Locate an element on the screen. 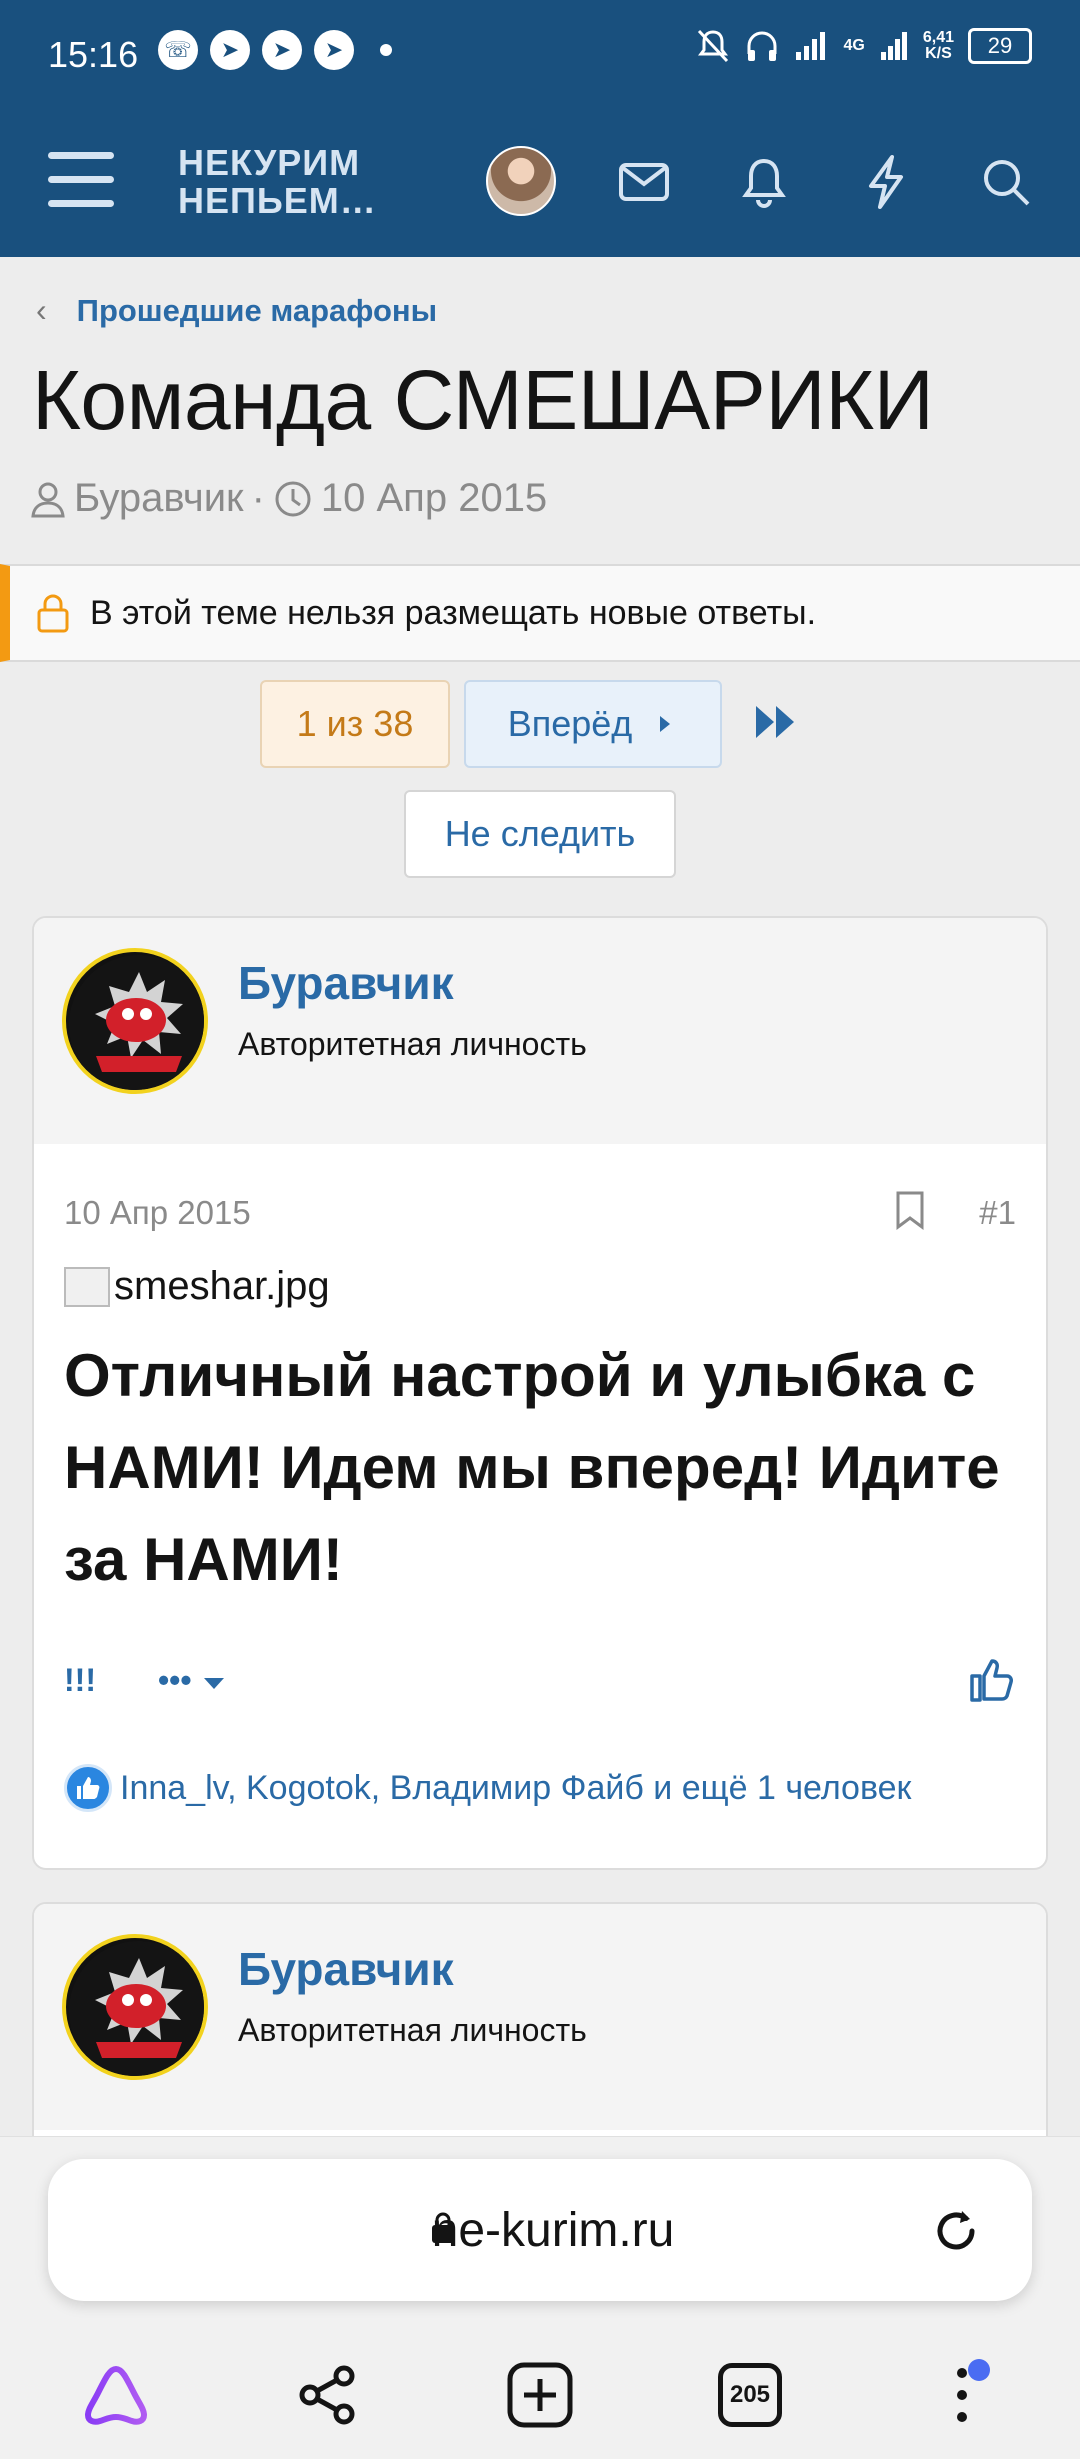 The width and height of the screenshot is (1080, 2459). browser-toolbar: ne-kurim.ru 205 is located at coordinates (540, 2297).